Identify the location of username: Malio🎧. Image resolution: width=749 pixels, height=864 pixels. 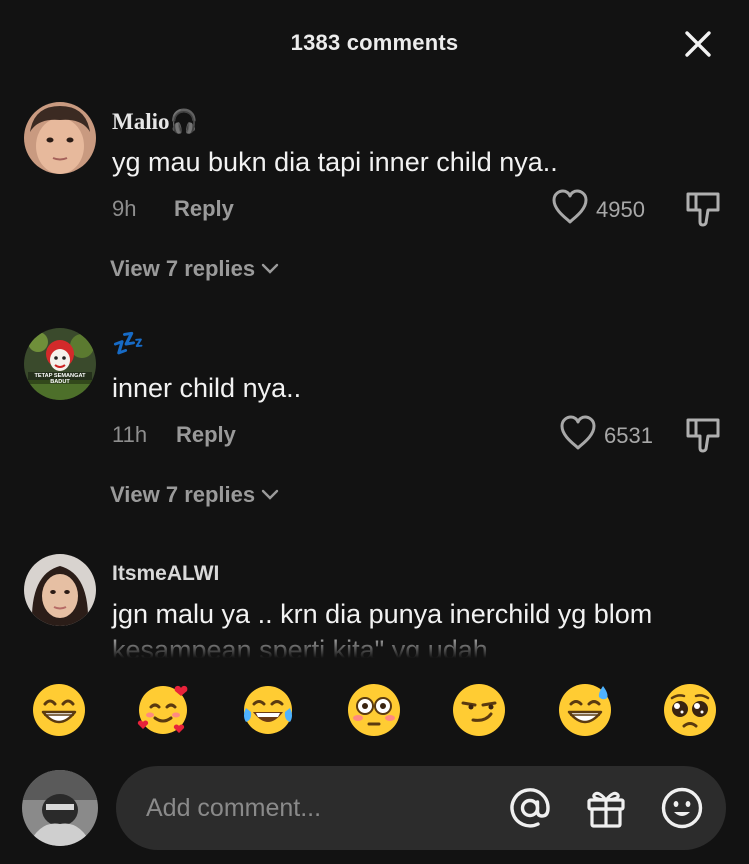
(155, 121).